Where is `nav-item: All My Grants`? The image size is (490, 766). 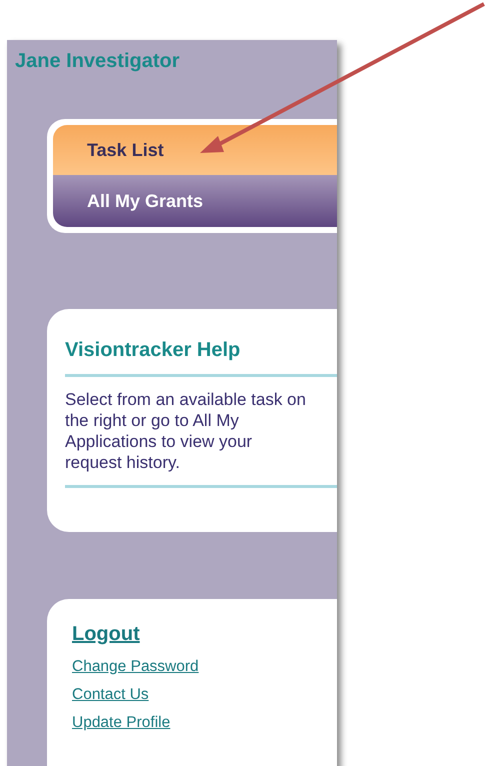
nav-item: All My Grants is located at coordinates (195, 201).